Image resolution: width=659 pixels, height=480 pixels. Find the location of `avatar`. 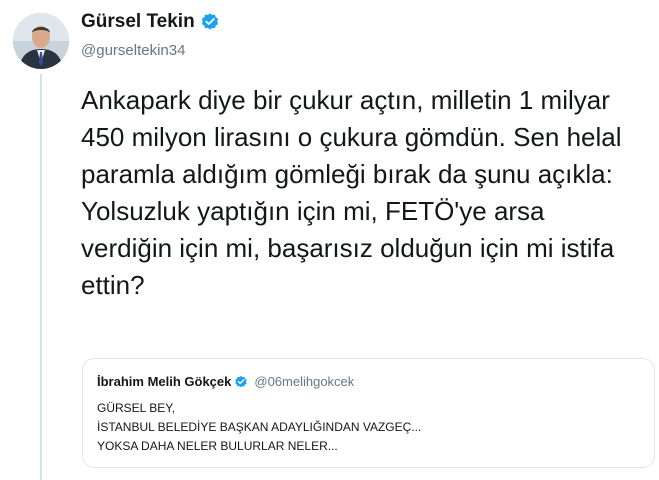

avatar is located at coordinates (41, 41).